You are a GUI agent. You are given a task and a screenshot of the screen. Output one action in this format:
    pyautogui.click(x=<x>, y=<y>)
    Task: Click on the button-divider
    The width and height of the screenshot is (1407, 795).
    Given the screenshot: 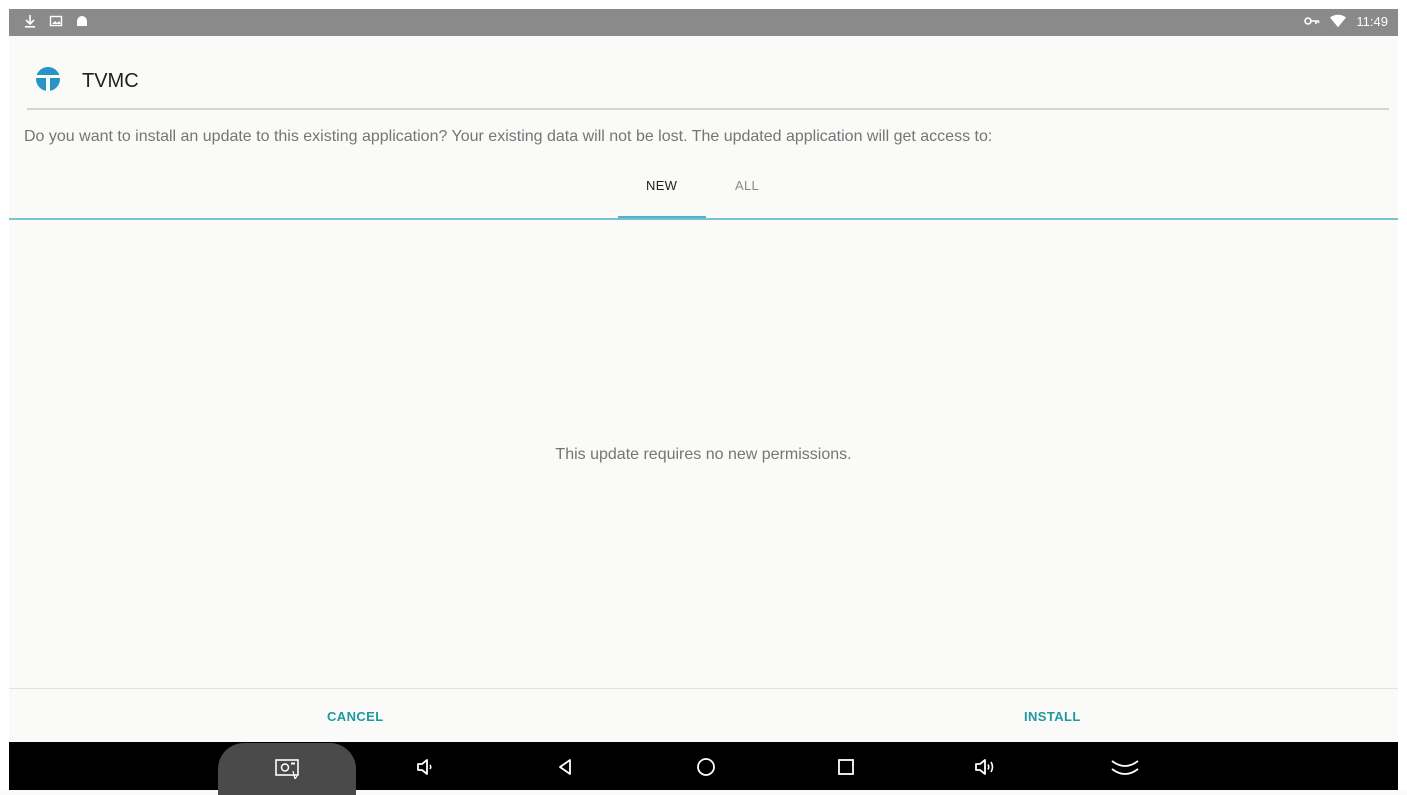 What is the action you would take?
    pyautogui.click(x=703, y=688)
    